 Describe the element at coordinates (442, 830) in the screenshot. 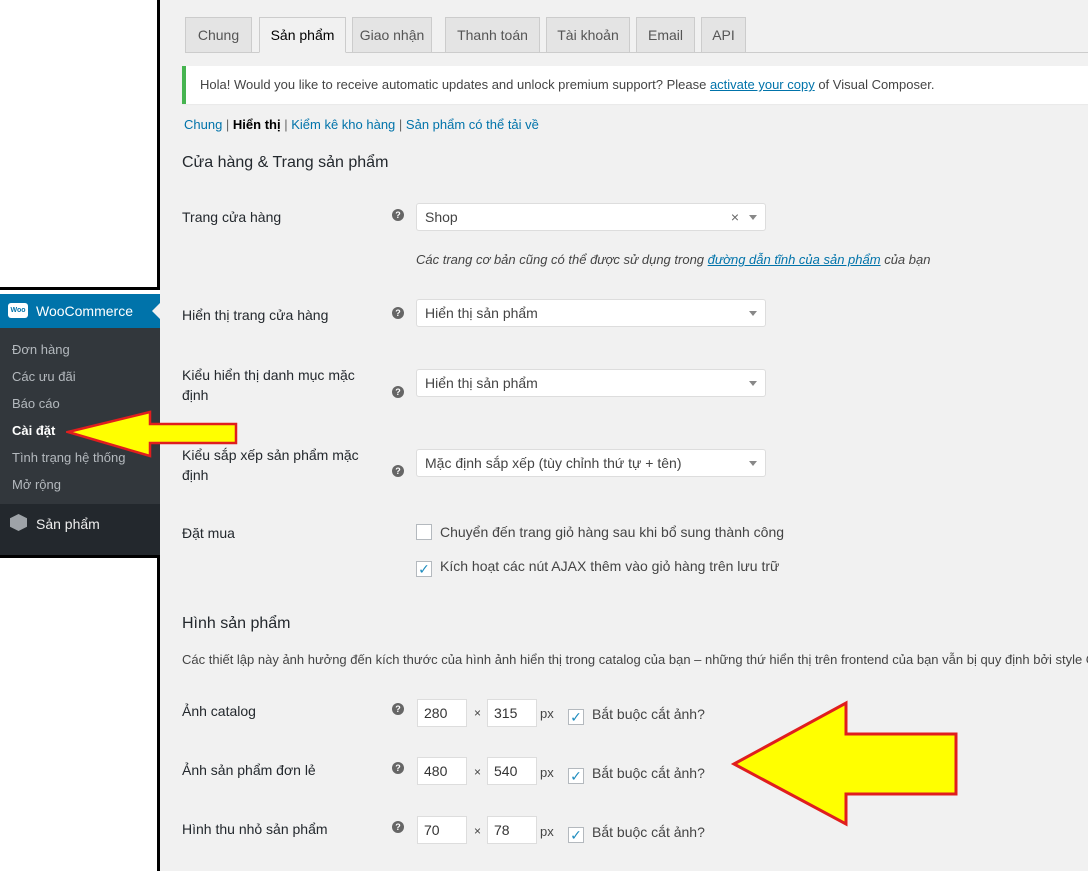

I see `thumbnail-width-input: 70` at that location.